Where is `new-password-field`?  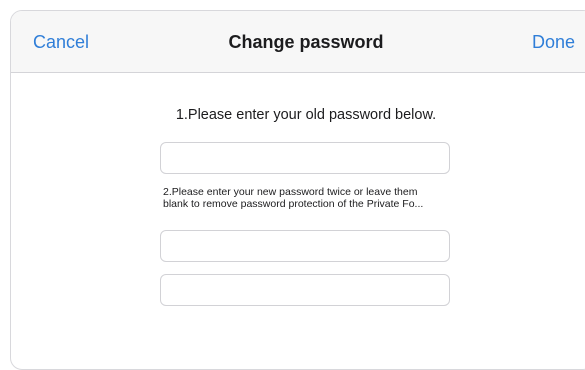 new-password-field is located at coordinates (305, 246).